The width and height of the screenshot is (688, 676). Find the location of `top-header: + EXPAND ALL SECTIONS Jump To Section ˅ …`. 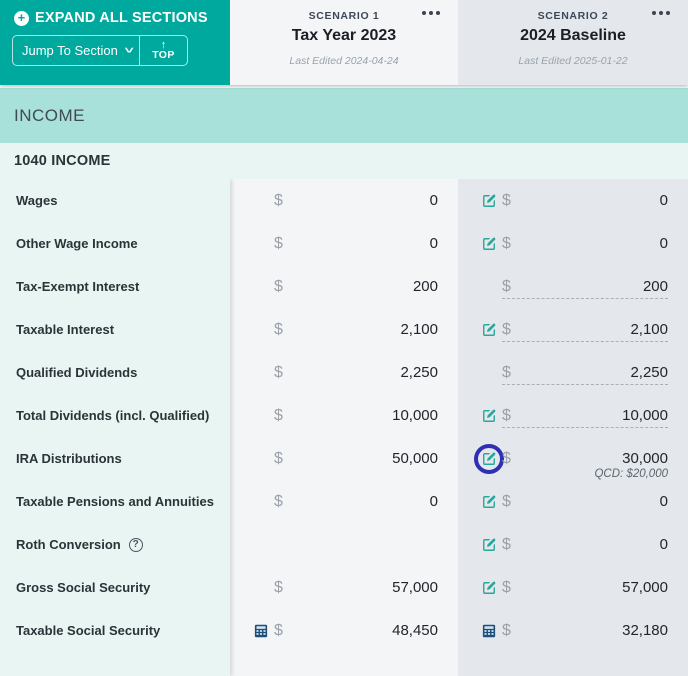

top-header: + EXPAND ALL SECTIONS Jump To Section ˅ … is located at coordinates (344, 42).